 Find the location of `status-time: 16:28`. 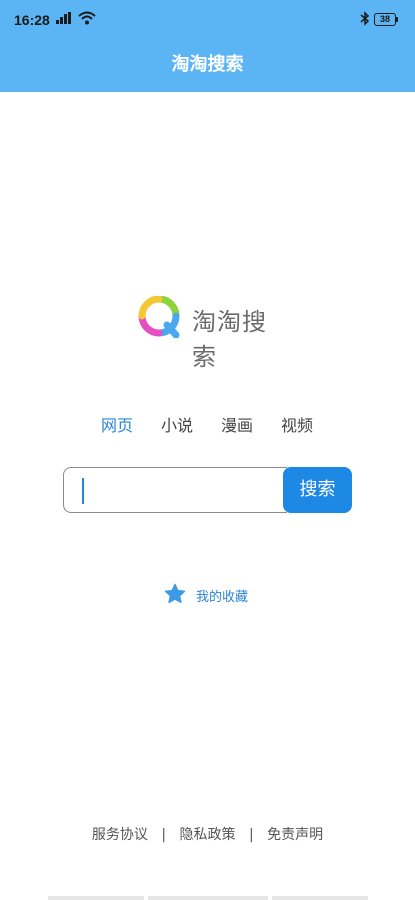

status-time: 16:28 is located at coordinates (32, 20).